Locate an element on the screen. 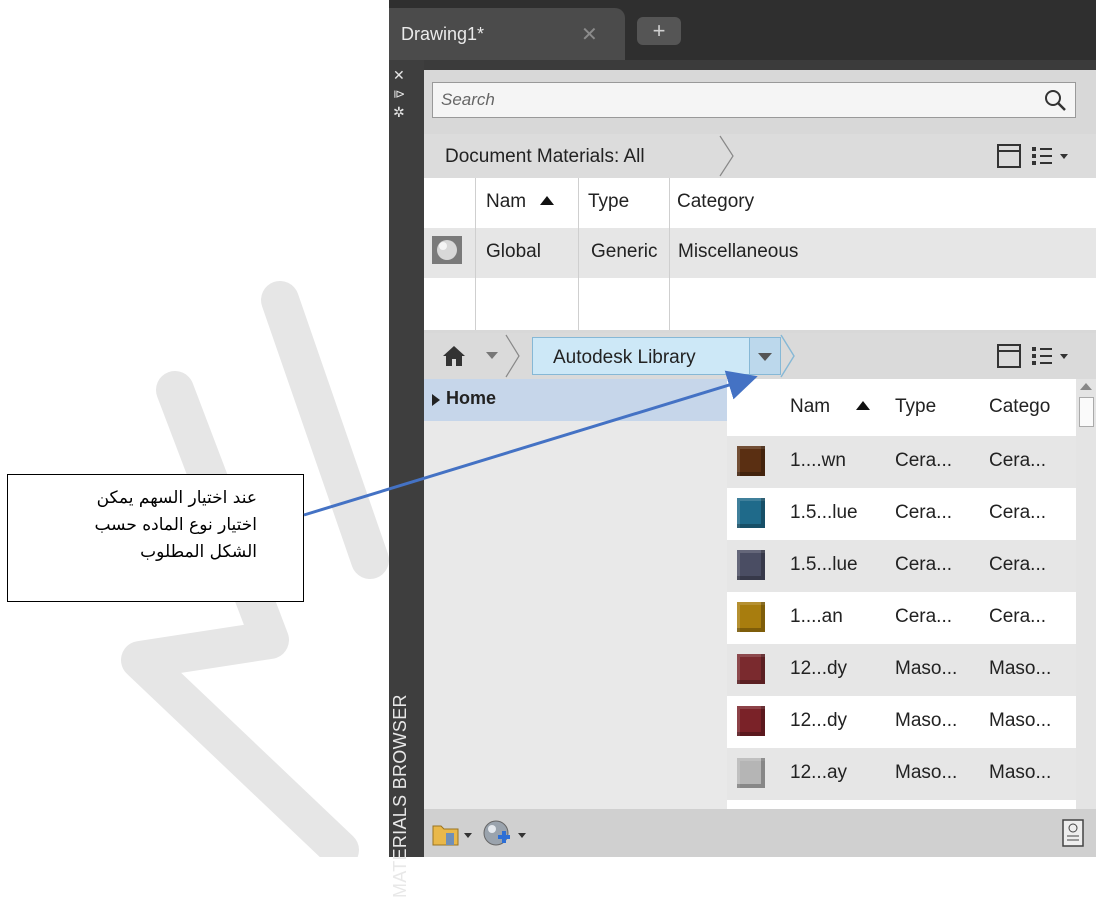 The image size is (1096, 898). properties-icon: ✲ is located at coordinates (399, 112).